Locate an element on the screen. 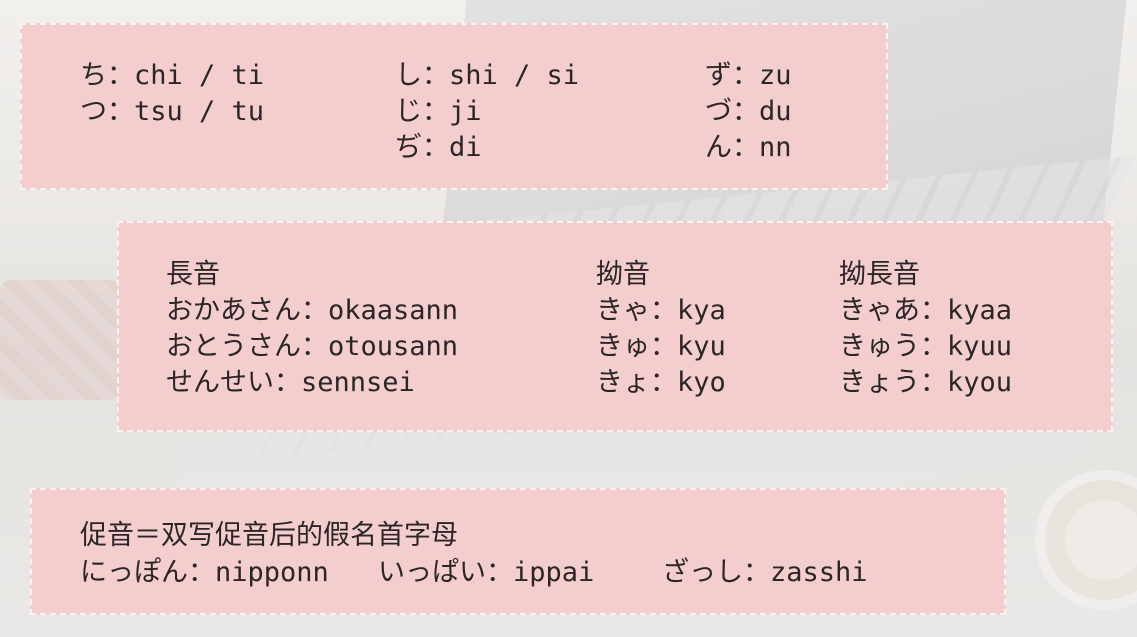 The height and width of the screenshot is (637, 1137). romaji-entry: づ：du is located at coordinates (748, 111).